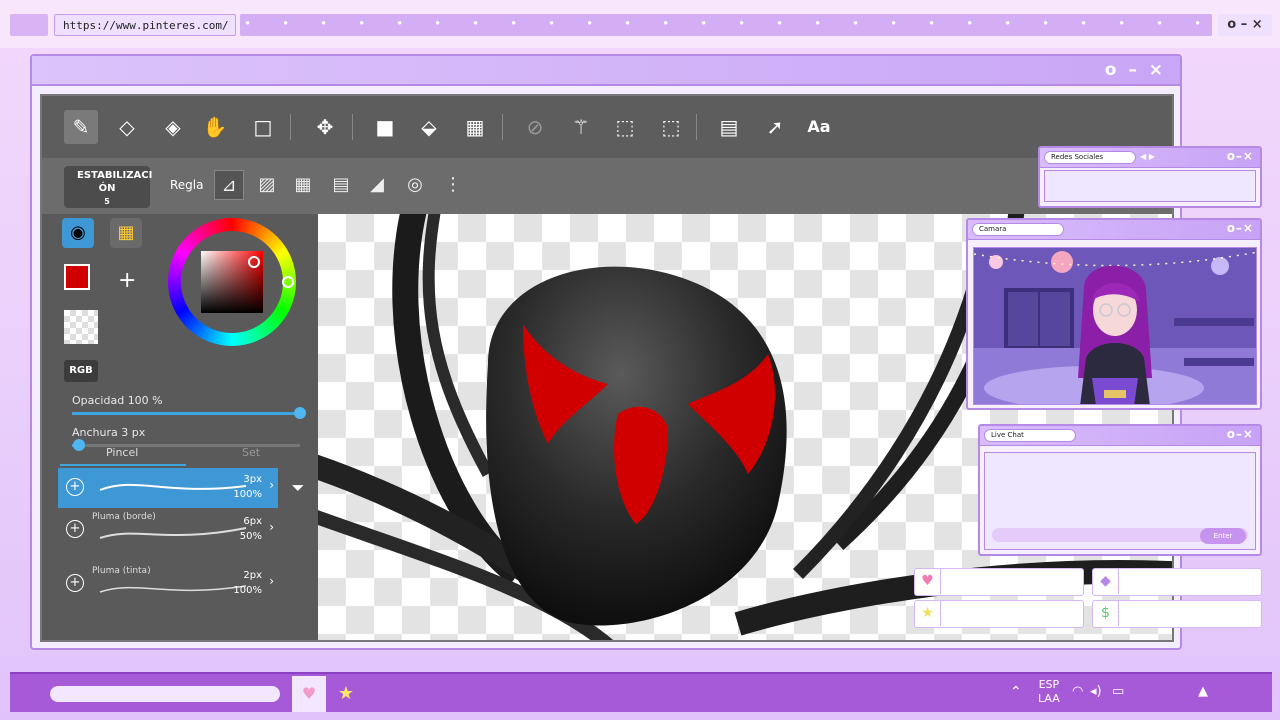 The width and height of the screenshot is (1280, 720). Describe the element at coordinates (1118, 691) in the screenshot. I see `battery-icon: ▭` at that location.